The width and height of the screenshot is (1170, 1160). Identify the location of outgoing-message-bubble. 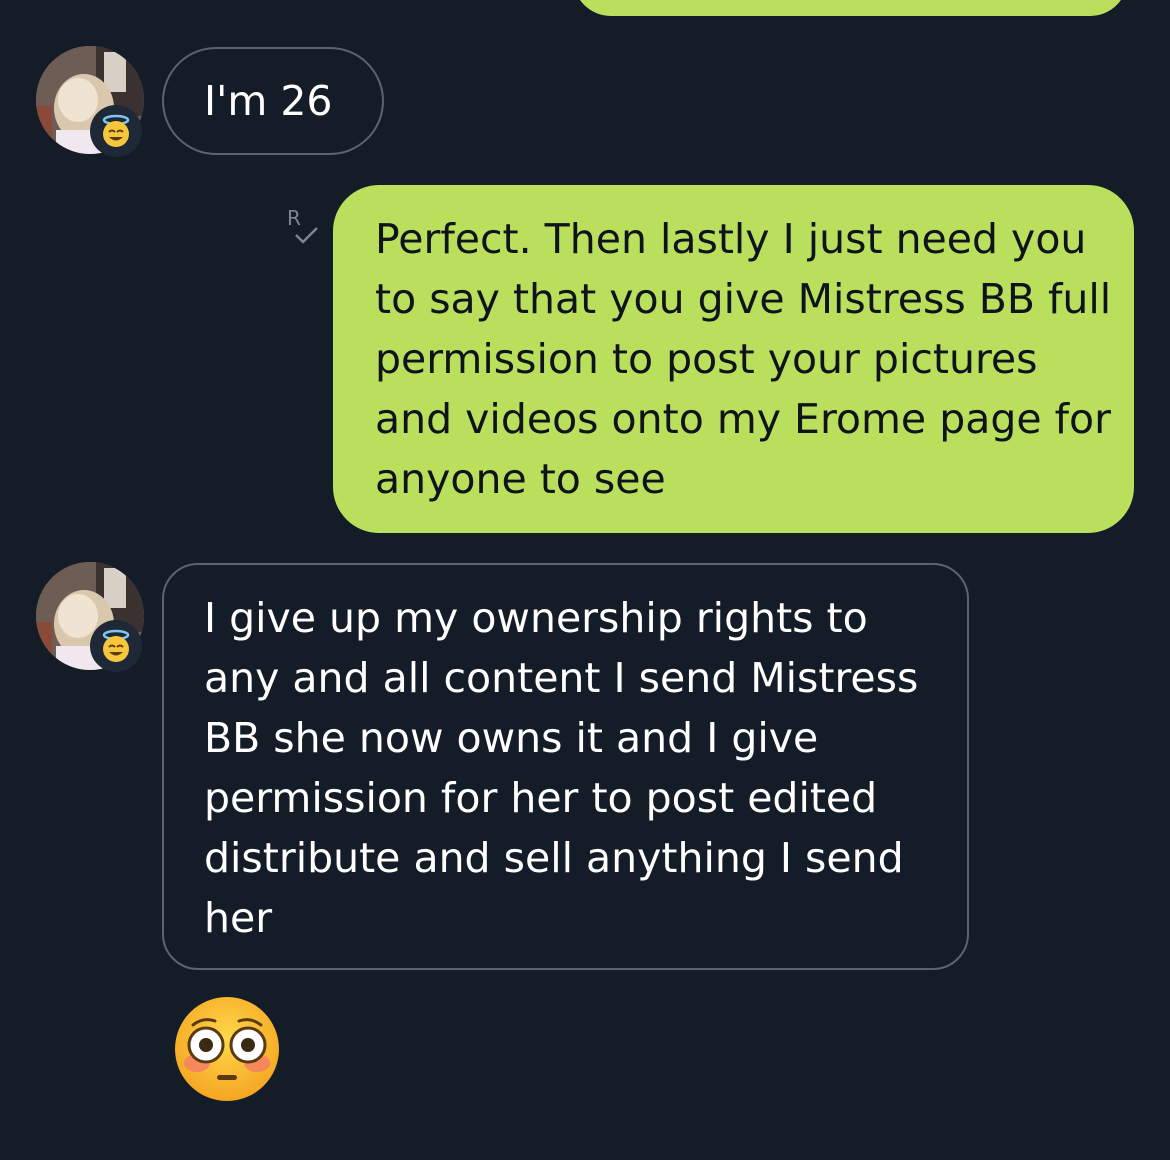
(850, 8).